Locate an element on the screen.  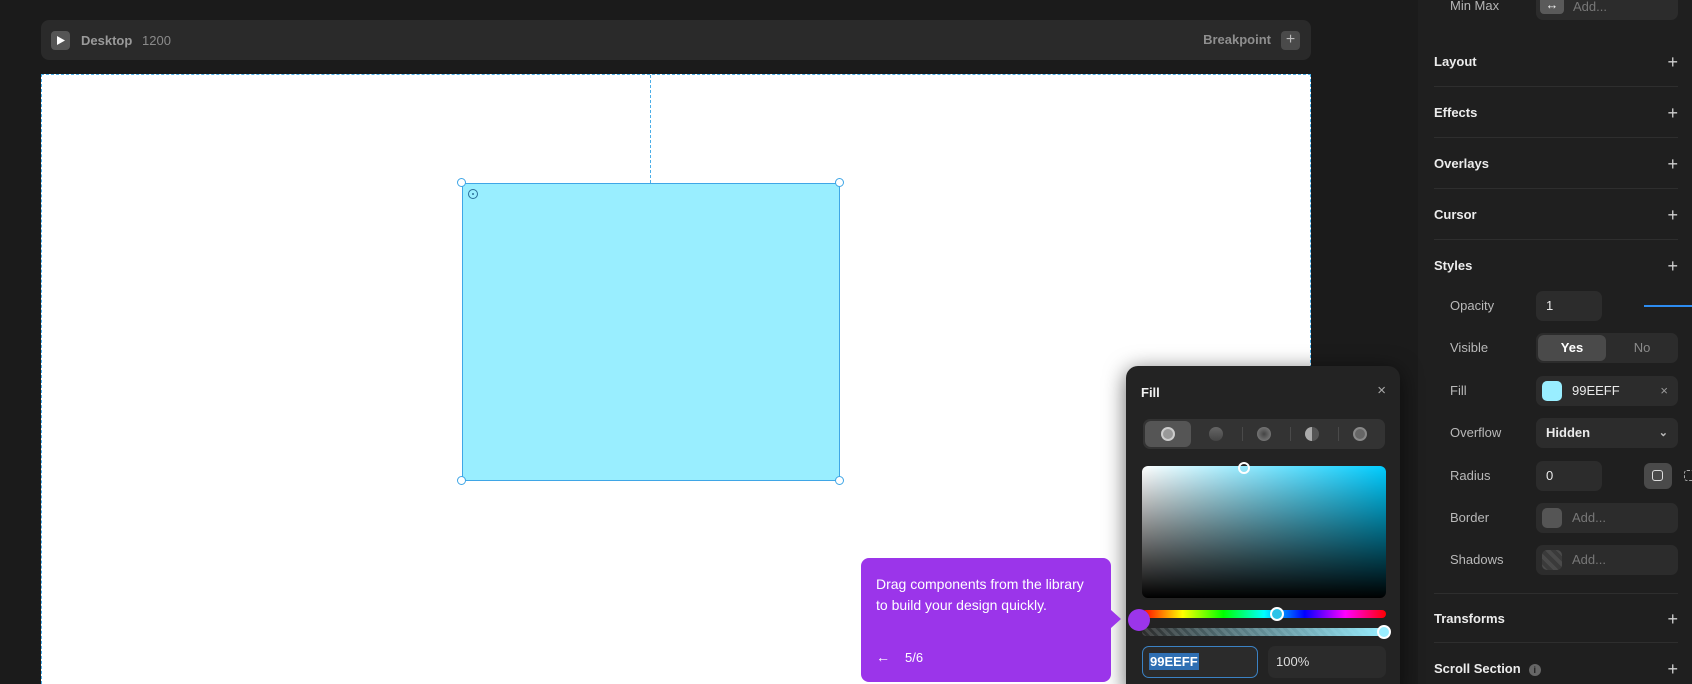
radius-individual-button is located at coordinates (1684, 476).